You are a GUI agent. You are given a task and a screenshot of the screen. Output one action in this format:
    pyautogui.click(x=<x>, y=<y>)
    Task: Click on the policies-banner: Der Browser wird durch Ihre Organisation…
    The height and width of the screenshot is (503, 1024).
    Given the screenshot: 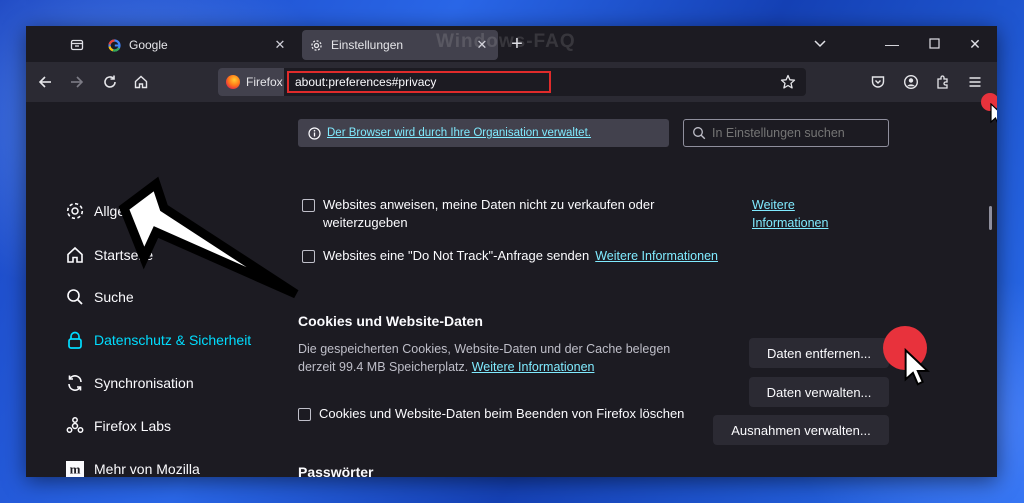 What is the action you would take?
    pyautogui.click(x=483, y=133)
    